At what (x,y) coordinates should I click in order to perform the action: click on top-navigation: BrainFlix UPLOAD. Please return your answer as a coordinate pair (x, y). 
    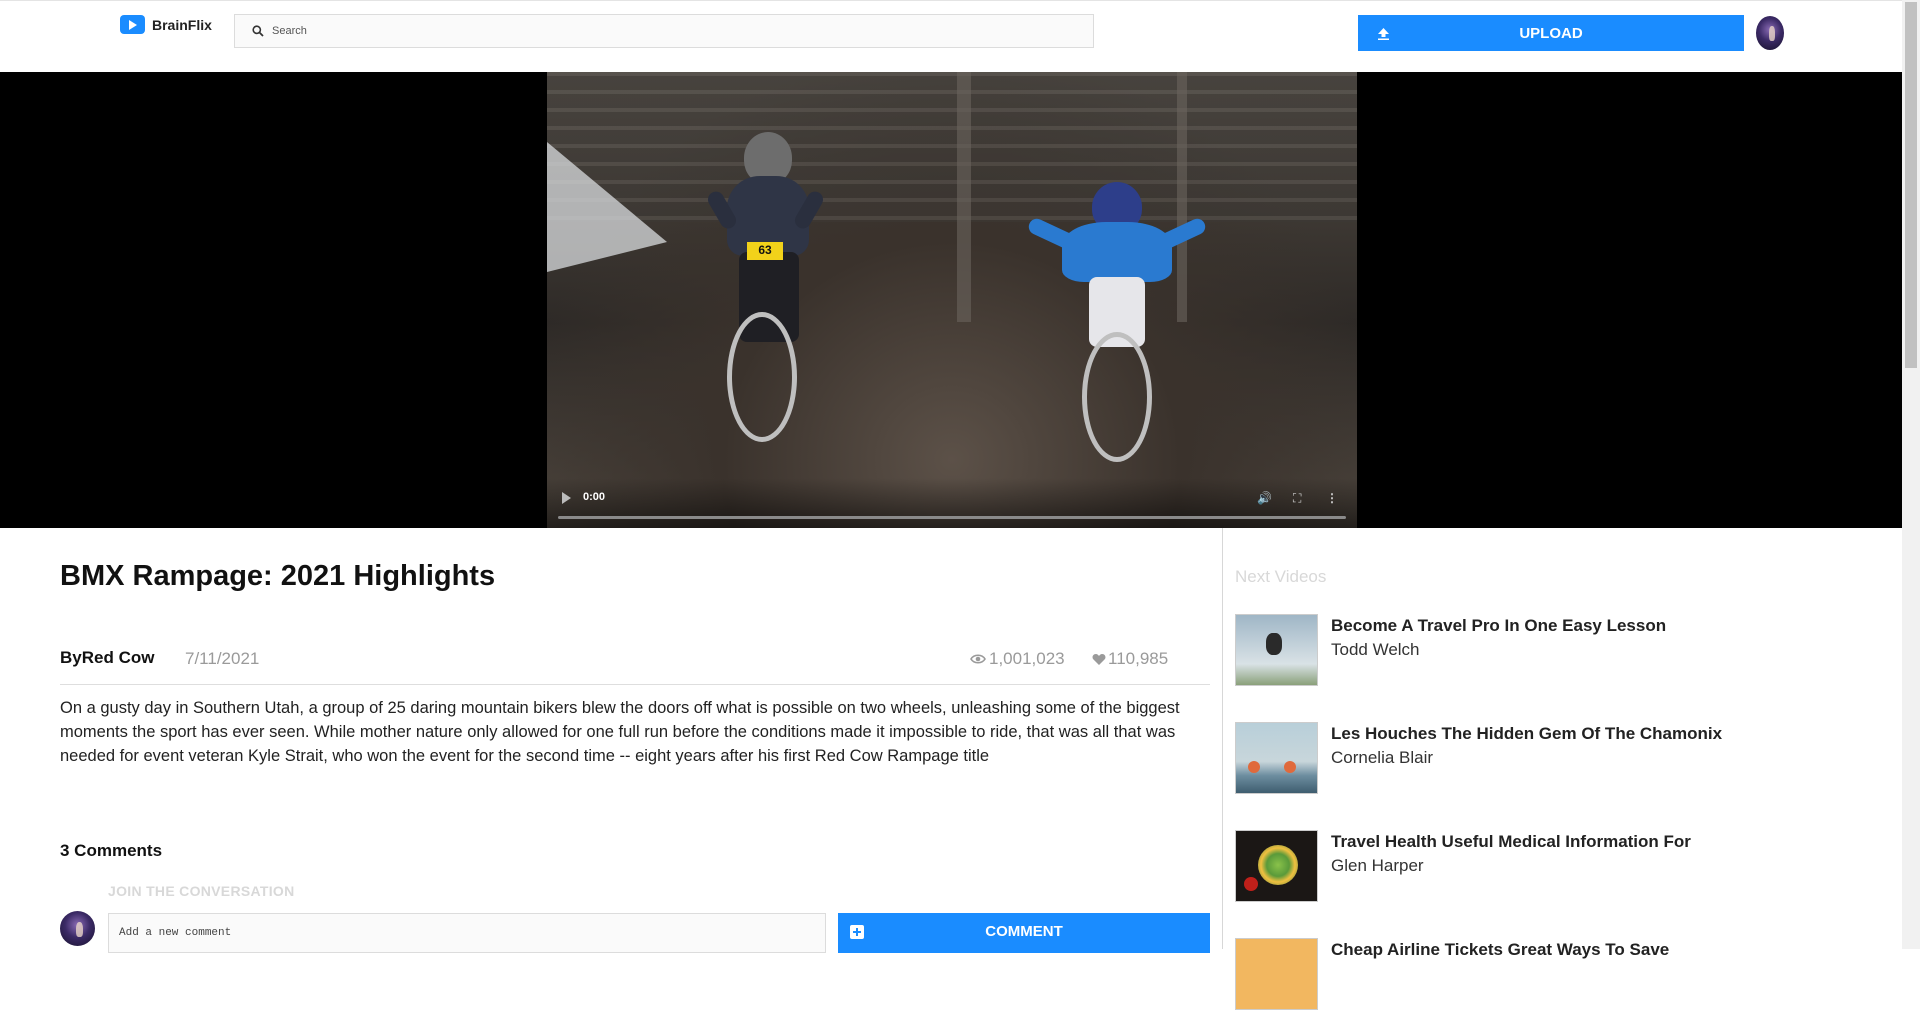
    Looking at the image, I should click on (951, 36).